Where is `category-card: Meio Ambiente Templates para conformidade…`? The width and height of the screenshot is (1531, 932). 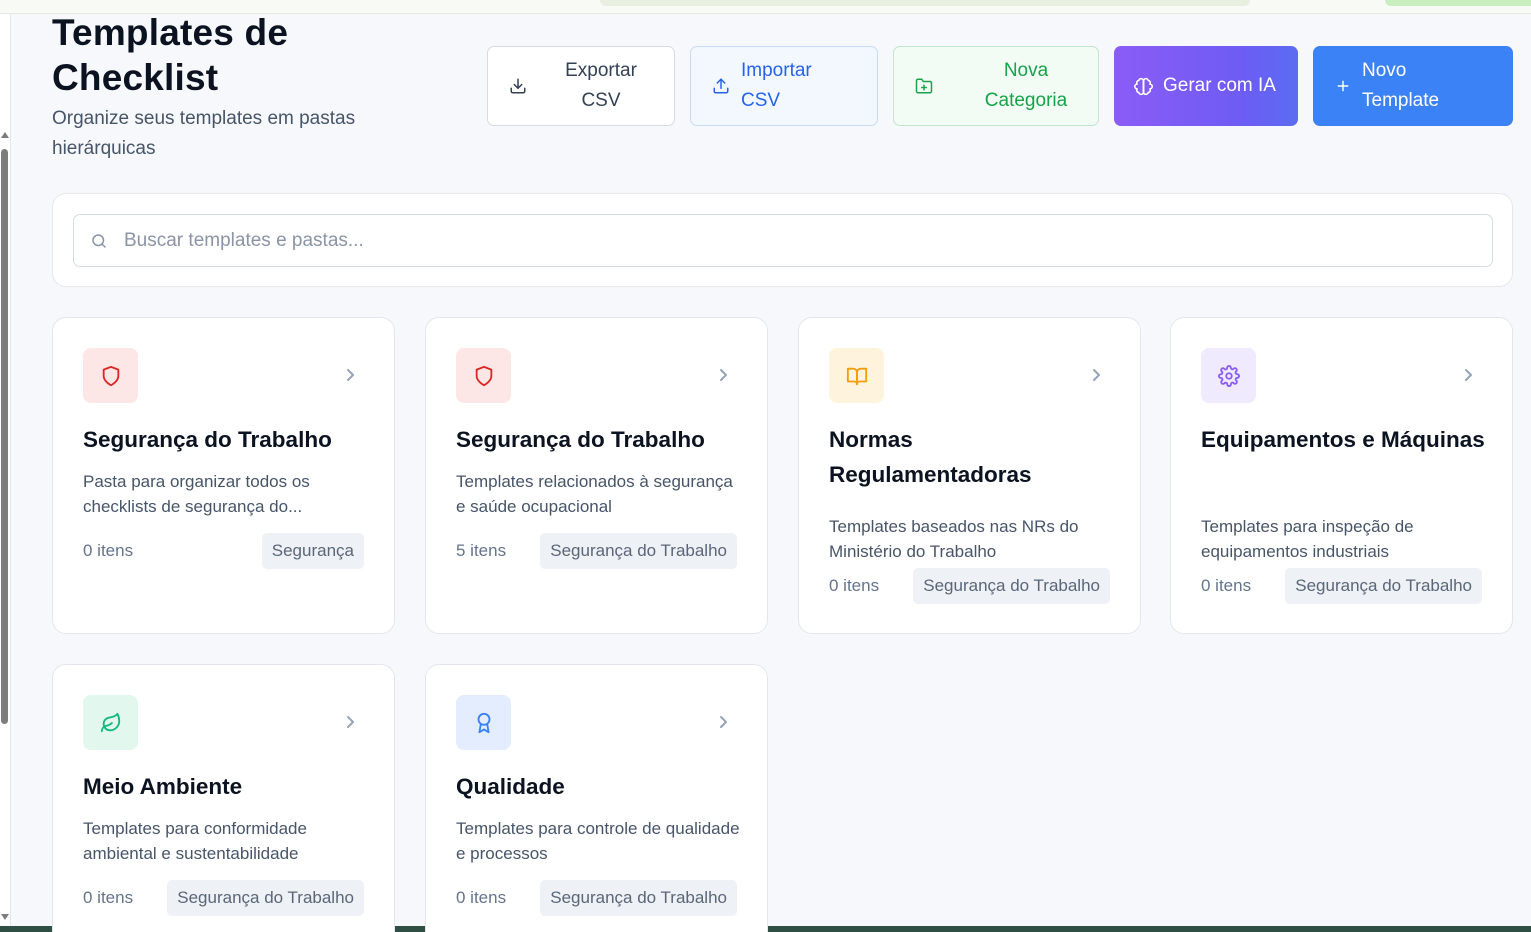 category-card: Meio Ambiente Templates para conformidade… is located at coordinates (223, 798).